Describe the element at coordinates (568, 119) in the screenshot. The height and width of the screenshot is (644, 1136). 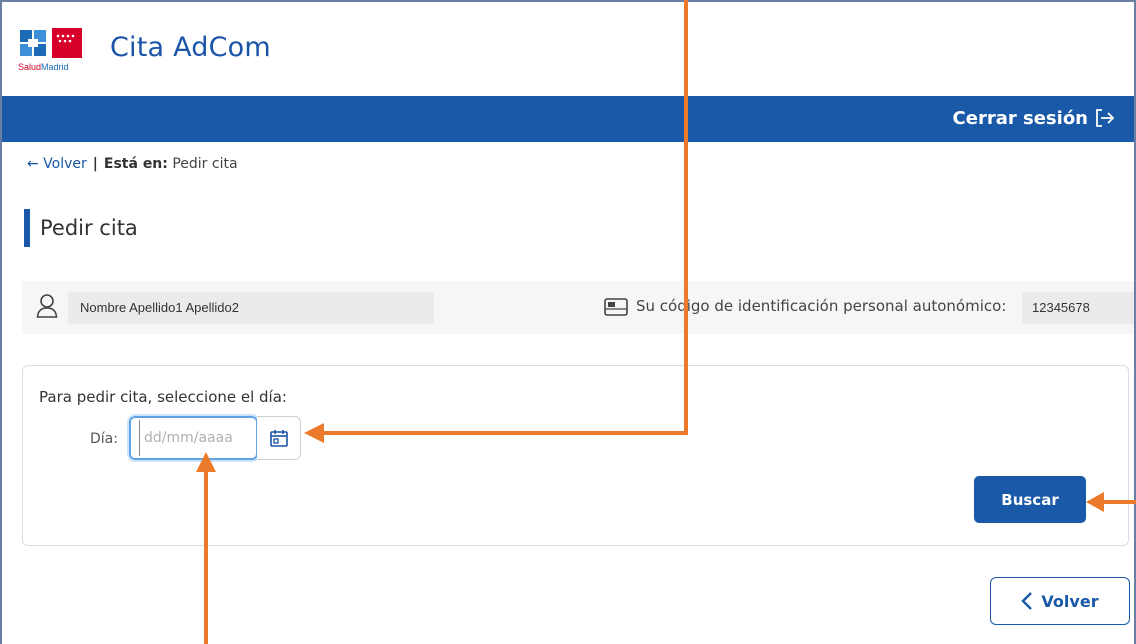
I see `top-bar: Cerrar sesión` at that location.